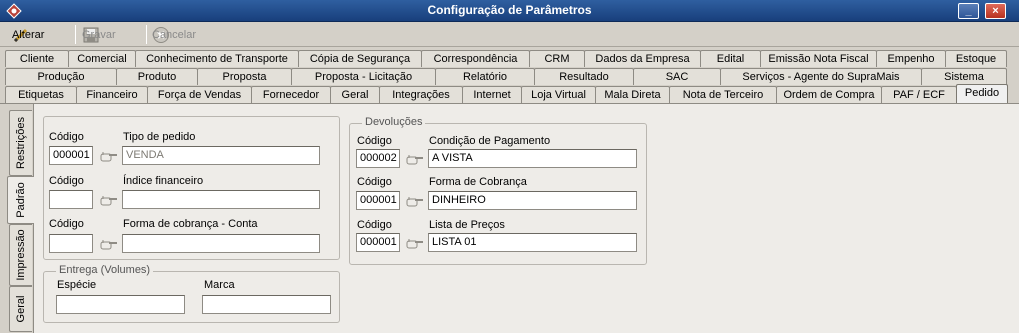 The width and height of the screenshot is (1019, 333). What do you see at coordinates (41, 94) in the screenshot?
I see `tab-etiquetas: Etiquetas` at bounding box center [41, 94].